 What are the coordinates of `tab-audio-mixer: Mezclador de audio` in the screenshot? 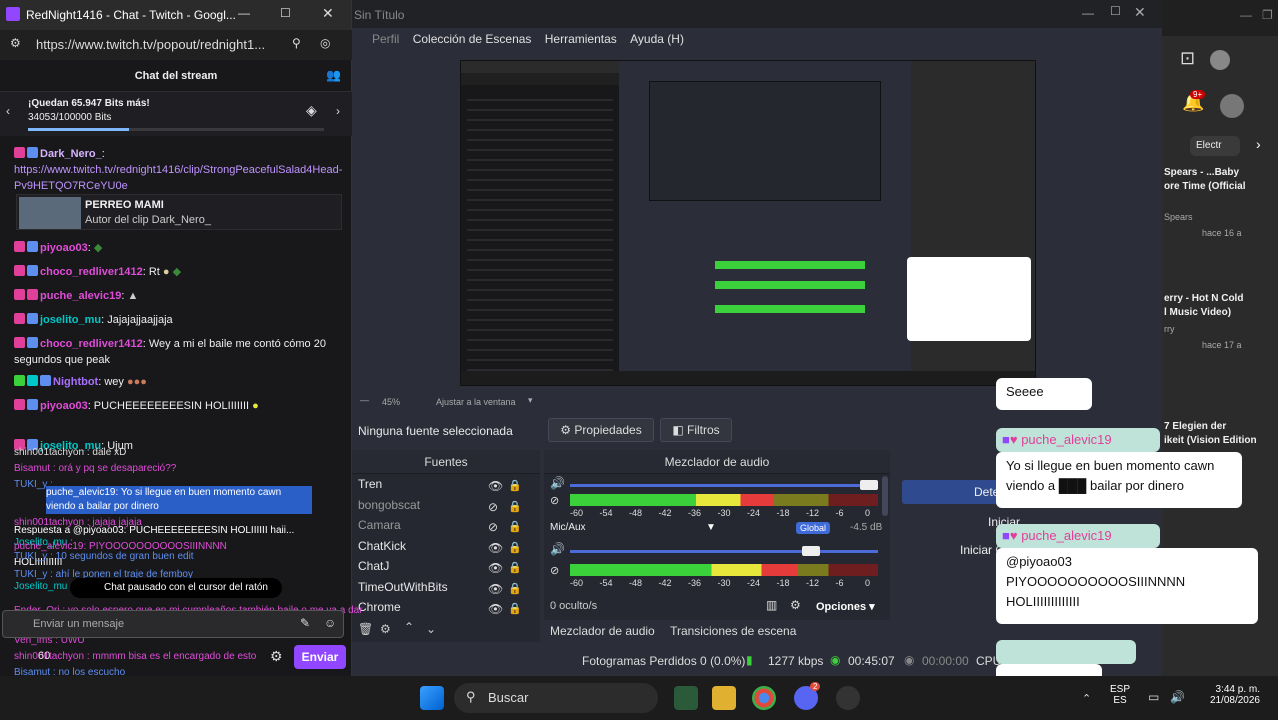 It's located at (602, 631).